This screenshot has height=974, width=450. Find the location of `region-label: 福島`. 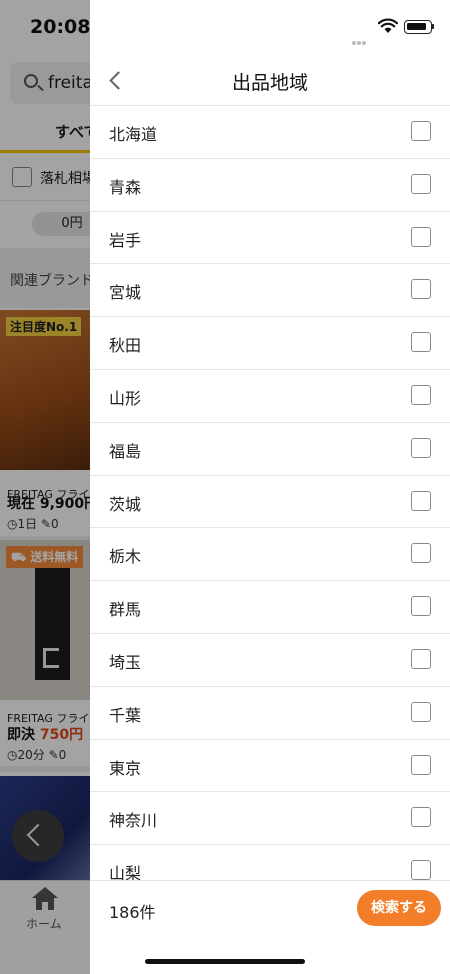

region-label: 福島 is located at coordinates (125, 451).